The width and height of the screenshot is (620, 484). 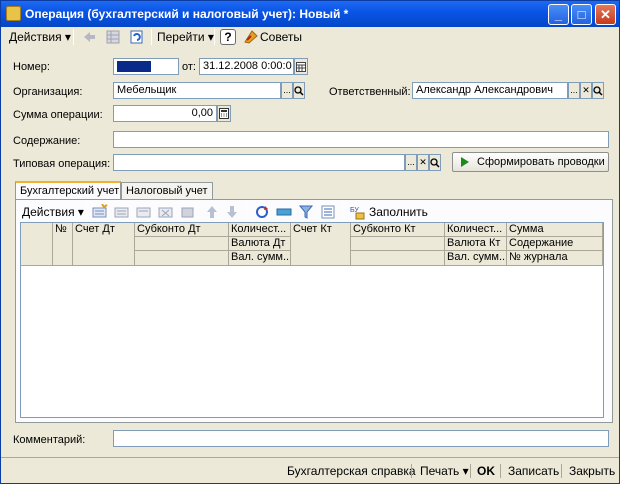 What do you see at coordinates (13, 13) in the screenshot?
I see `app-icon` at bounding box center [13, 13].